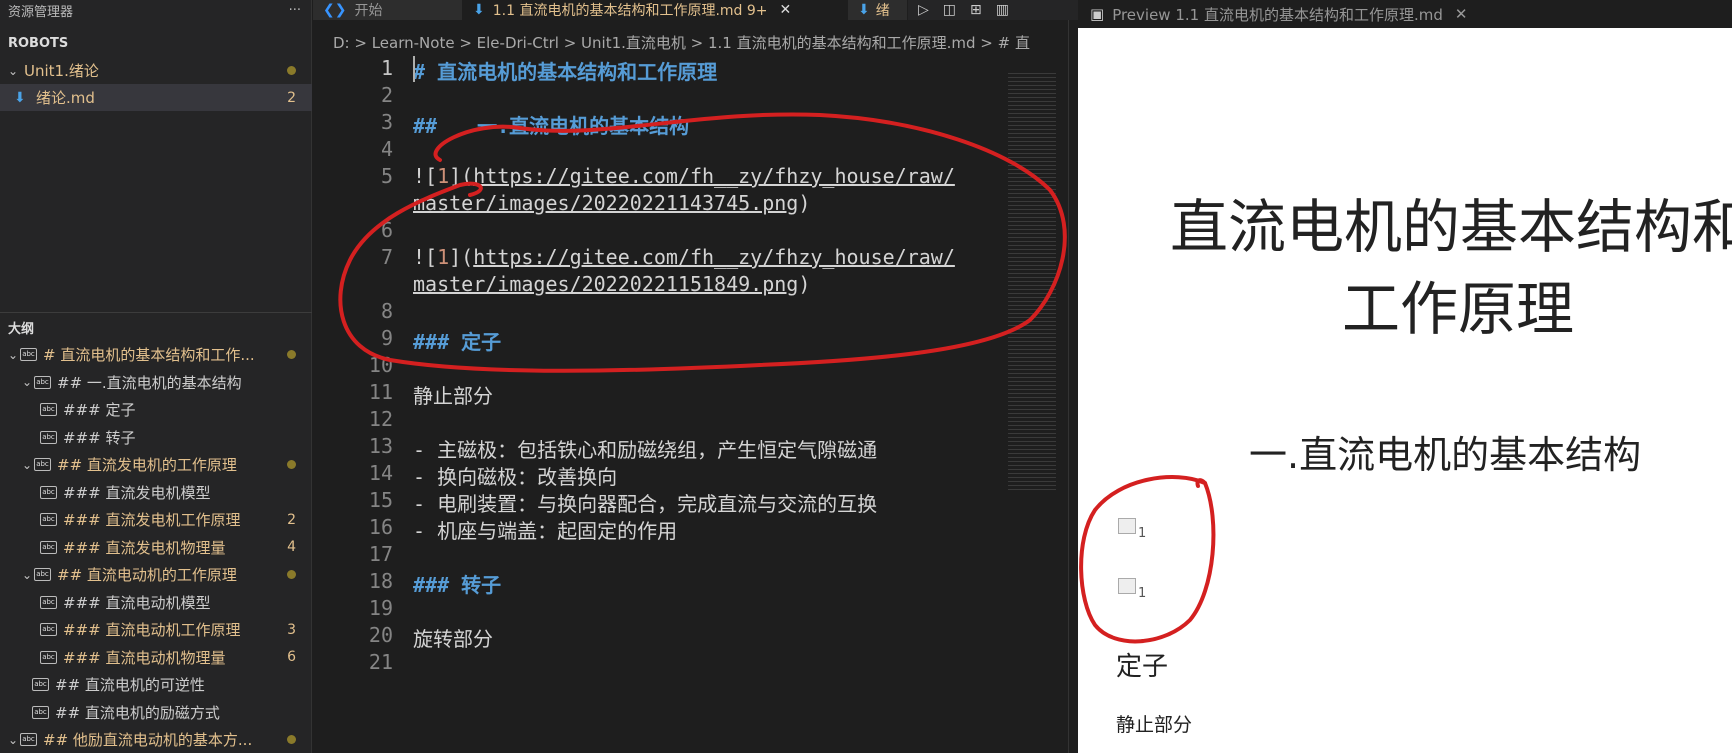 This screenshot has height=753, width=1732. I want to click on outline-item-label: ## 直流电机的可逆性, so click(130, 685).